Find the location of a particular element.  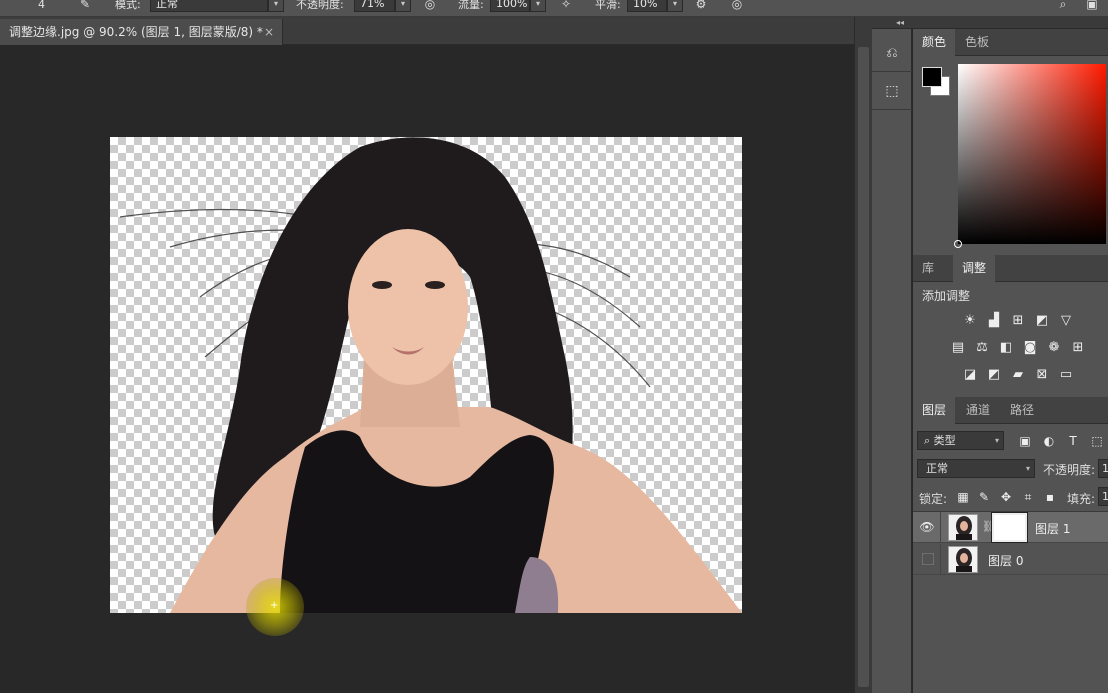

blend-mode-value: 正常 is located at coordinates (937, 468).